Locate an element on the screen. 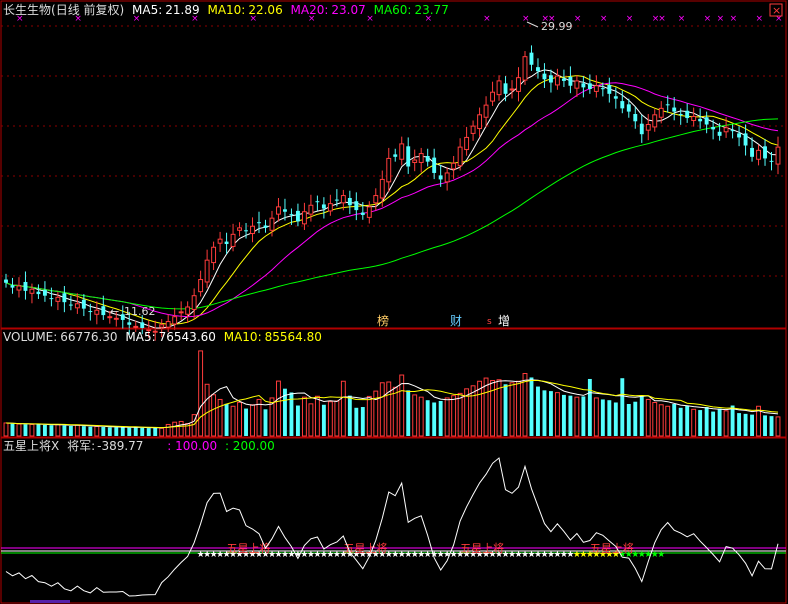  close-icon: × is located at coordinates (776, 10).